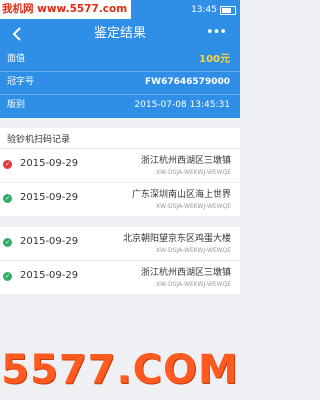  I want to click on serial-label: 冠字号, so click(21, 82).